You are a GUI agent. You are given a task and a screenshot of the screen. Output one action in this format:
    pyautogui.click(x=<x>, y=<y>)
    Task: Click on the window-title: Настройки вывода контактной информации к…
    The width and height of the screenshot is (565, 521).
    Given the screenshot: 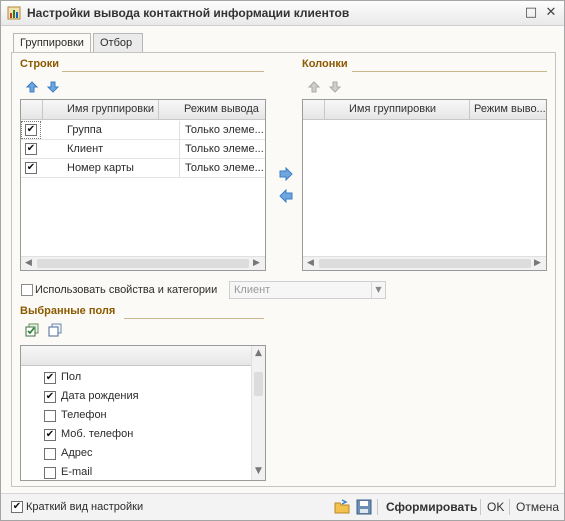 What is the action you would take?
    pyautogui.click(x=188, y=13)
    